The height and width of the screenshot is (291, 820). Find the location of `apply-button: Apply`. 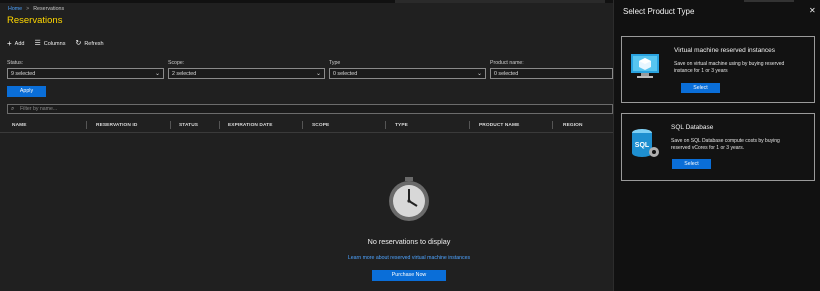

apply-button: Apply is located at coordinates (26, 91).